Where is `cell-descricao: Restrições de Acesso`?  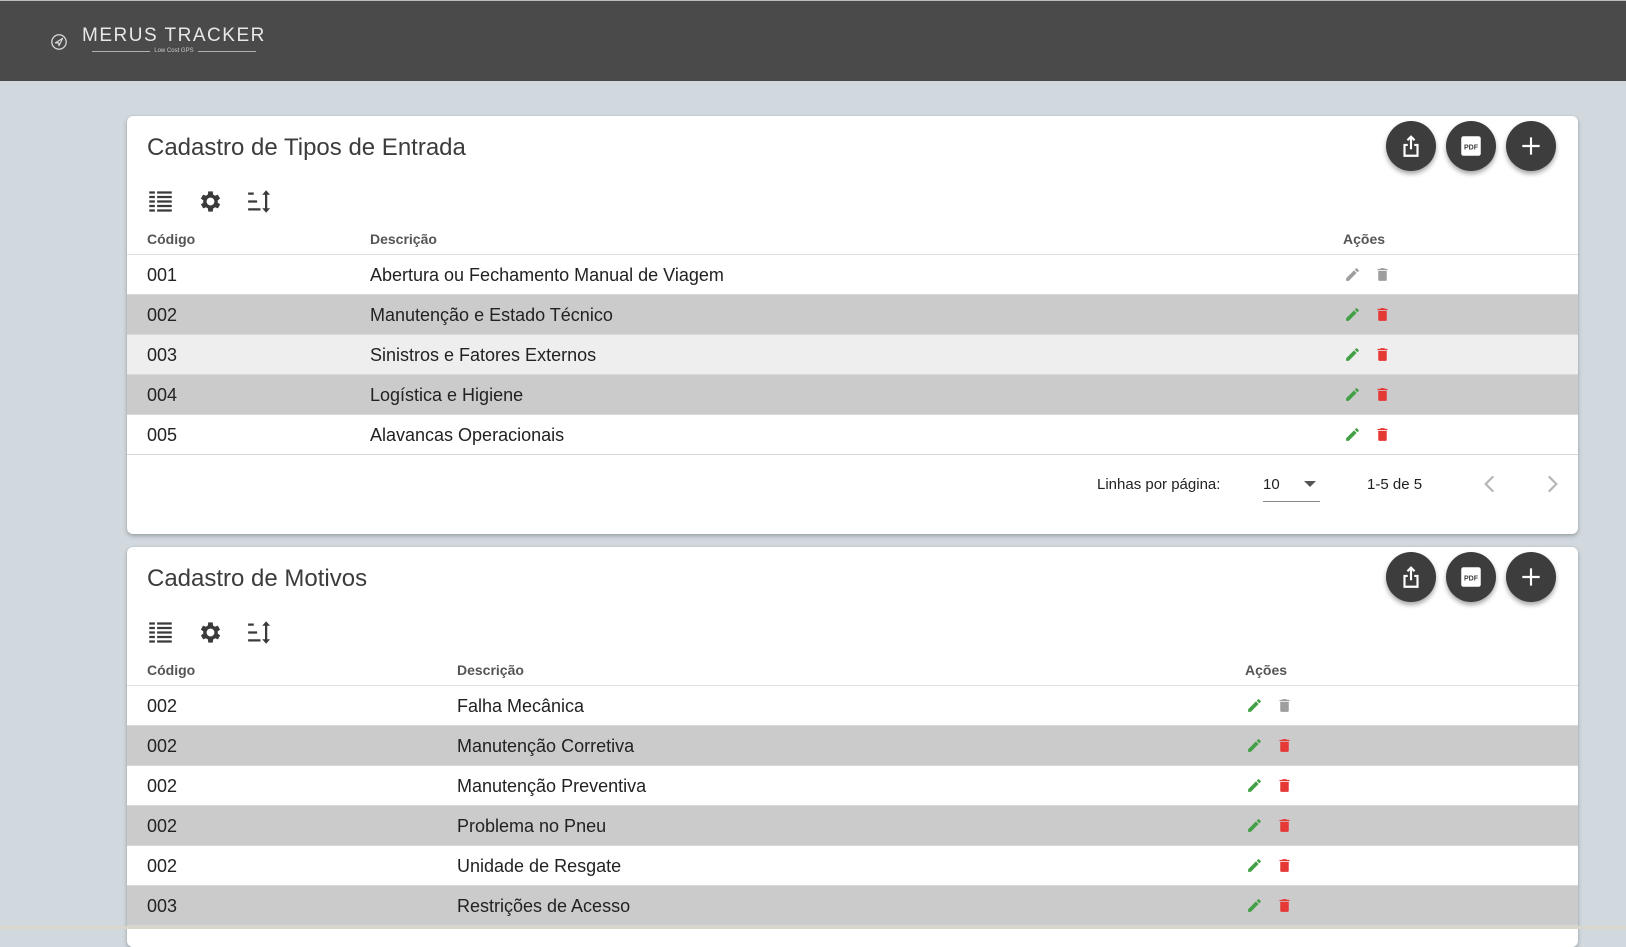 cell-descricao: Restrições de Acesso is located at coordinates (544, 906).